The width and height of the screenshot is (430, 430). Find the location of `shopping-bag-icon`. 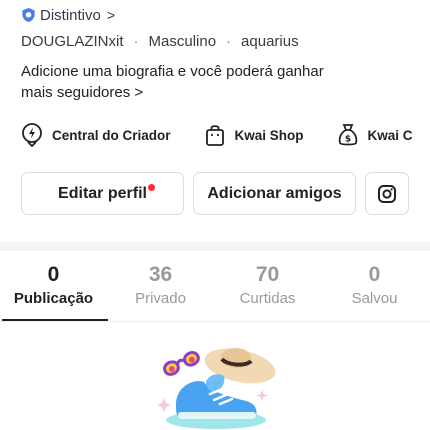

shopping-bag-icon is located at coordinates (214, 135).